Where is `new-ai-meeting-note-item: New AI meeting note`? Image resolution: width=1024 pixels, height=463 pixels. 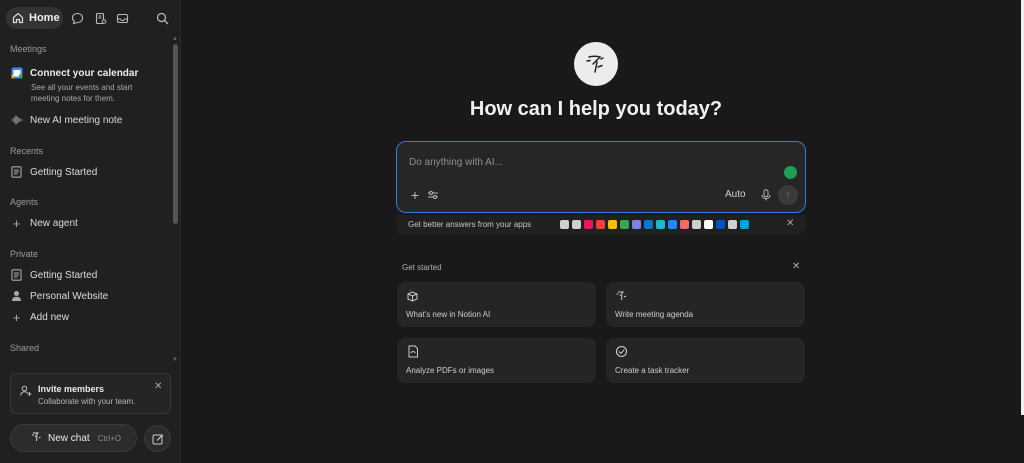 new-ai-meeting-note-item: New AI meeting note is located at coordinates (66, 120).